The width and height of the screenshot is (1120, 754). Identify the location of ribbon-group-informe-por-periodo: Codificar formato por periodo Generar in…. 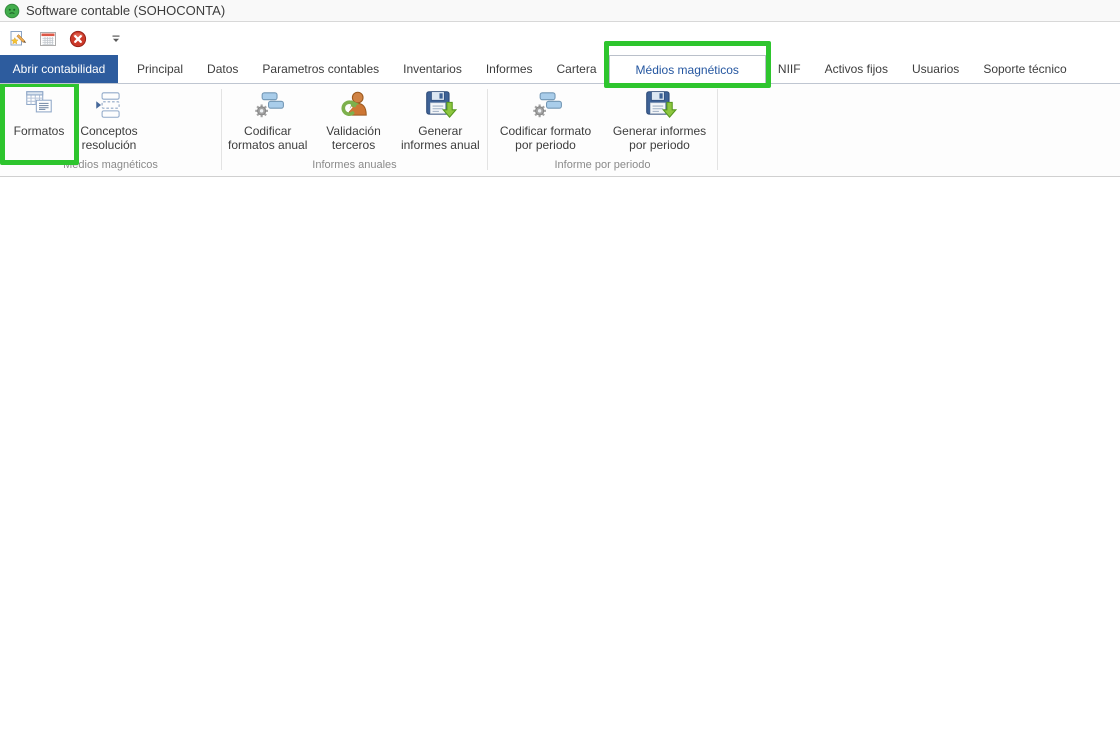
(602, 130).